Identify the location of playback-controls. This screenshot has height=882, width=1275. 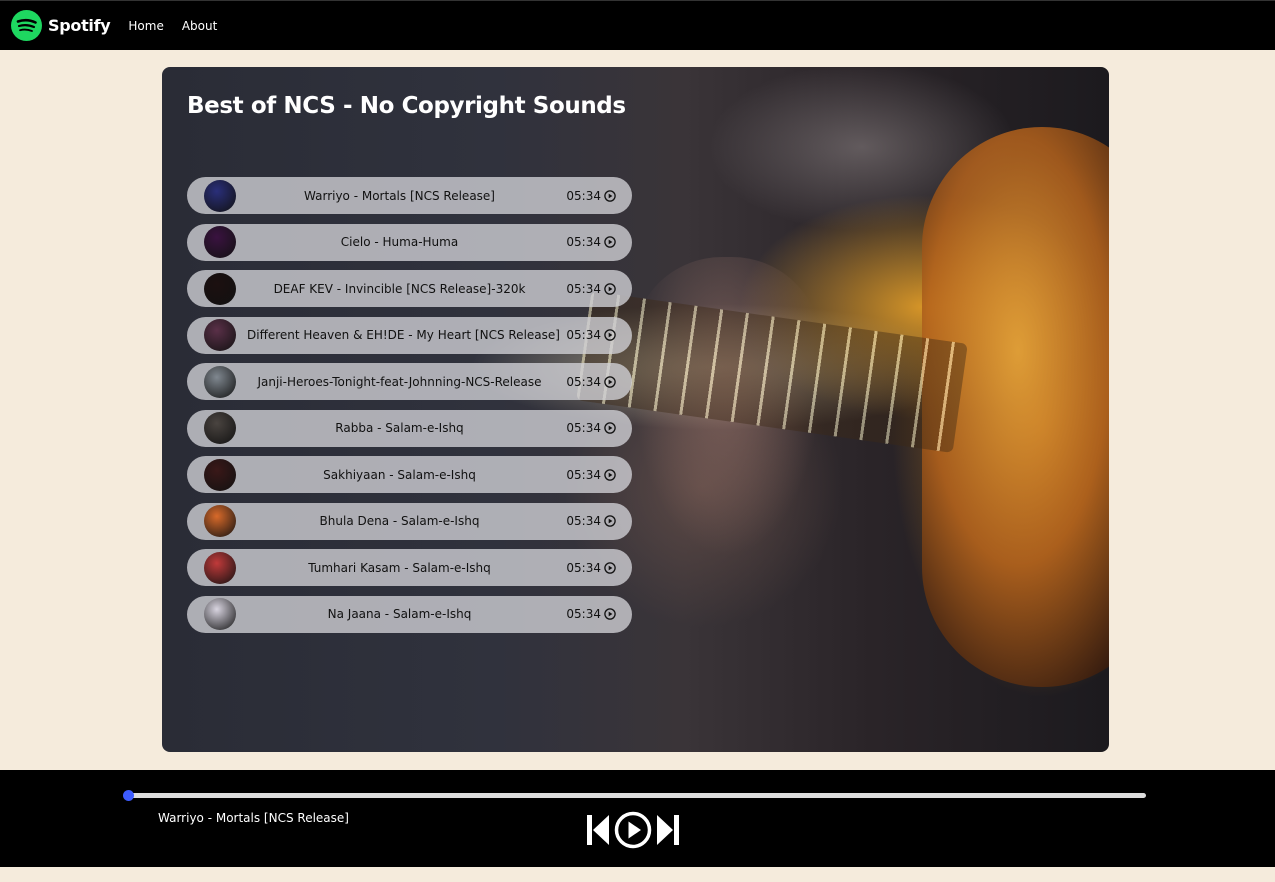
(633, 830).